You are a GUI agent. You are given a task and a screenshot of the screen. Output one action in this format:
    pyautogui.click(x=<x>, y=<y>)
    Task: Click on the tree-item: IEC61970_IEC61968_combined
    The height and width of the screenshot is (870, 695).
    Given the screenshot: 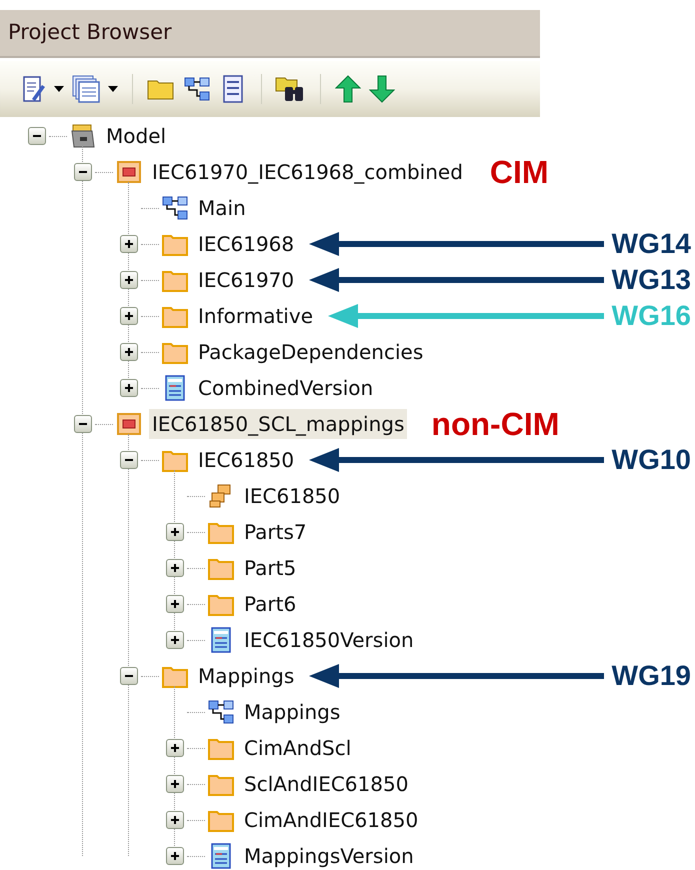 What is the action you would take?
    pyautogui.click(x=307, y=172)
    